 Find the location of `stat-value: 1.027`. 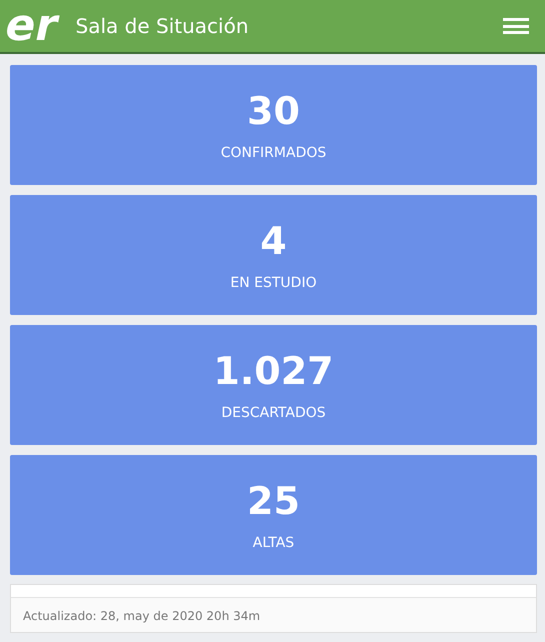

stat-value: 1.027 is located at coordinates (273, 371).